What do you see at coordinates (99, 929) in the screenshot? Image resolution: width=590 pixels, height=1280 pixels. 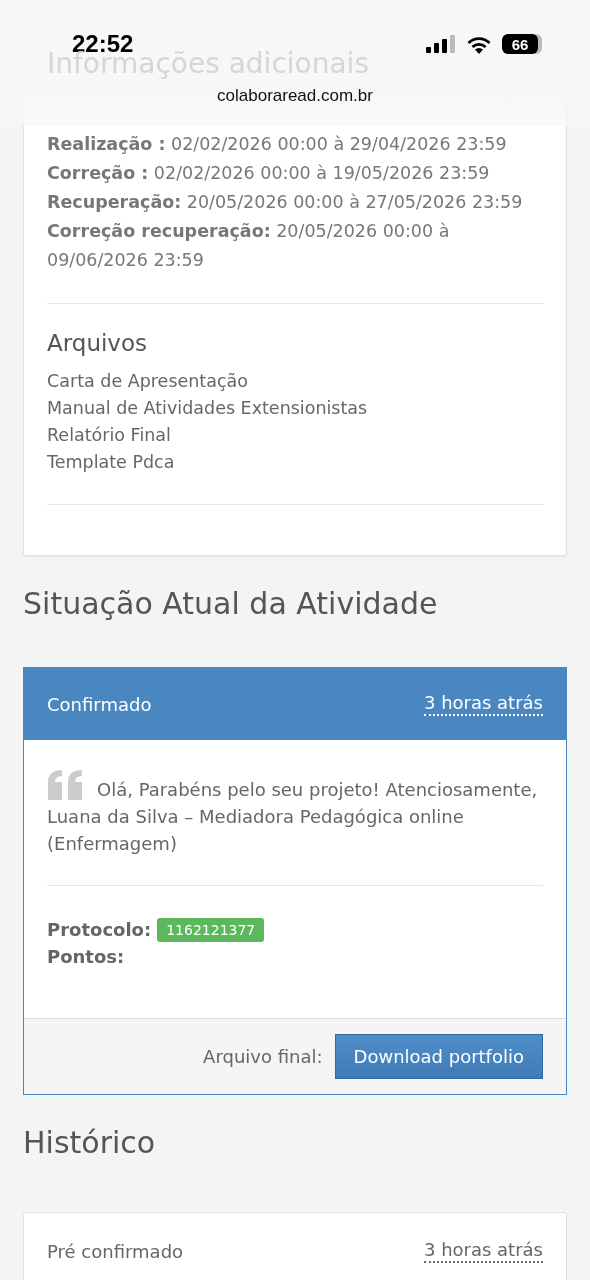 I see `protocol-label: Protocolo:` at bounding box center [99, 929].